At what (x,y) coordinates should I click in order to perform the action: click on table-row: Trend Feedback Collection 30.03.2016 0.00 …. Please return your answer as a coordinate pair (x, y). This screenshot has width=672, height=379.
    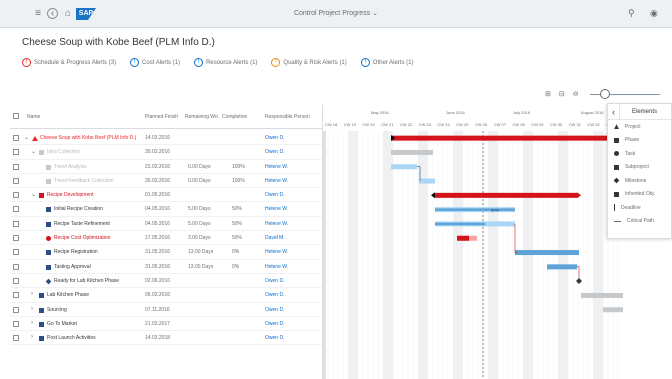
    Looking at the image, I should click on (166, 181).